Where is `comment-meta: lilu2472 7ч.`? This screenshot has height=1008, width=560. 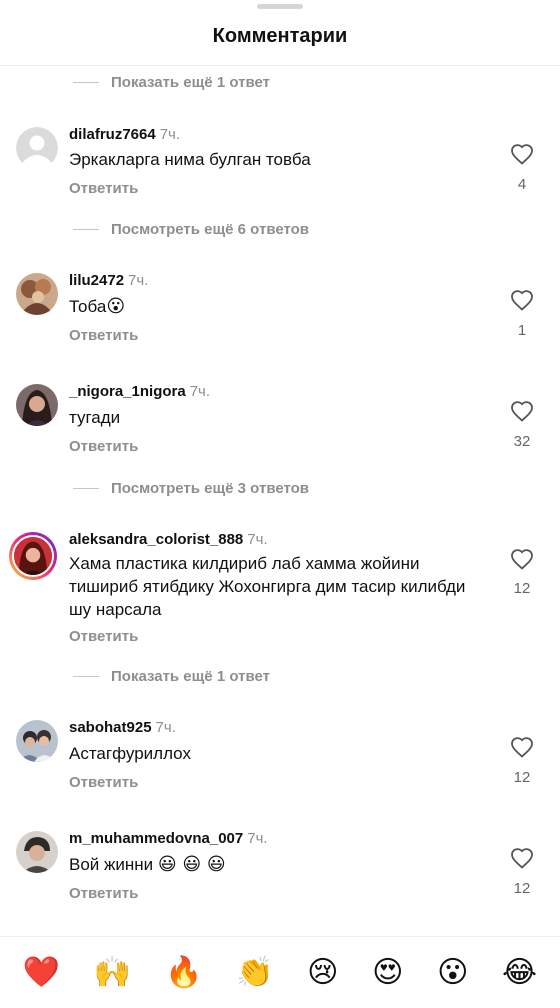
comment-meta: lilu2472 7ч. is located at coordinates (108, 281).